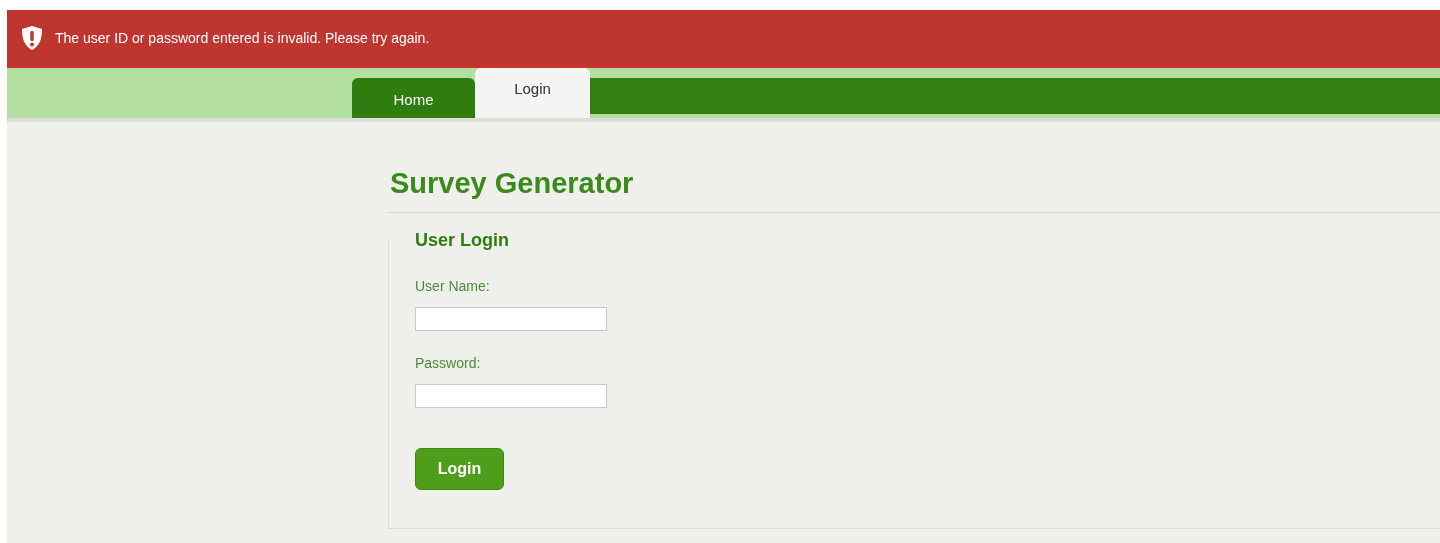  Describe the element at coordinates (32, 38) in the screenshot. I see `shield-alert-icon` at that location.